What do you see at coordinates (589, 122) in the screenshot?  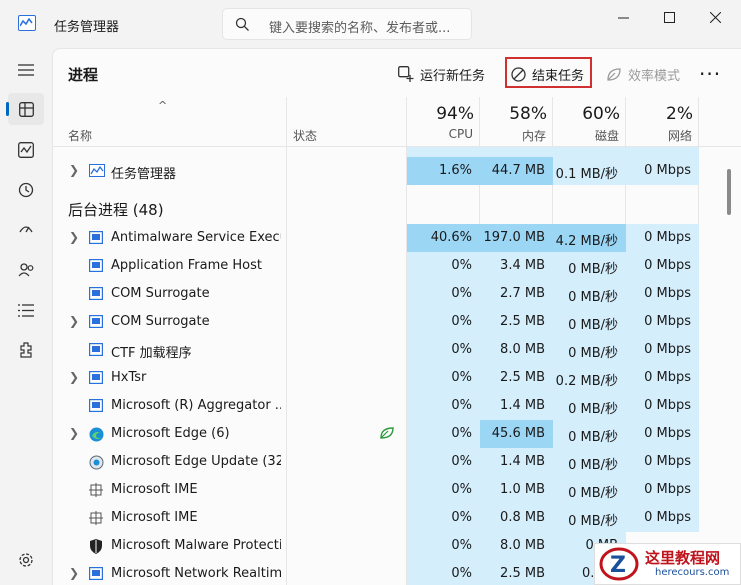 I see `column-disk: 60% 磁盘` at bounding box center [589, 122].